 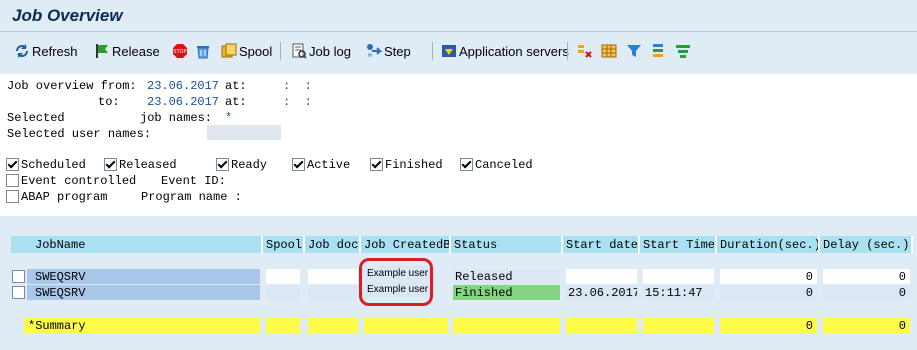 What do you see at coordinates (222, 164) in the screenshot?
I see `ready-checkbox` at bounding box center [222, 164].